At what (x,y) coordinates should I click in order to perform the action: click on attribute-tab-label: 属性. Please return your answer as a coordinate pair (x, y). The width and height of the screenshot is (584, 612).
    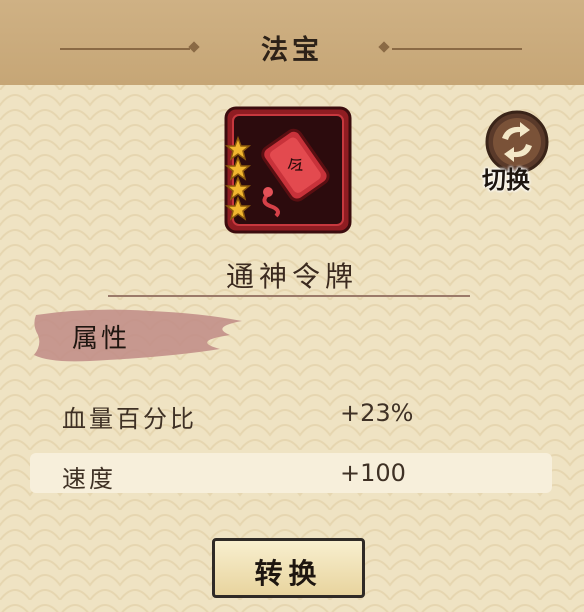
    Looking at the image, I should click on (101, 339).